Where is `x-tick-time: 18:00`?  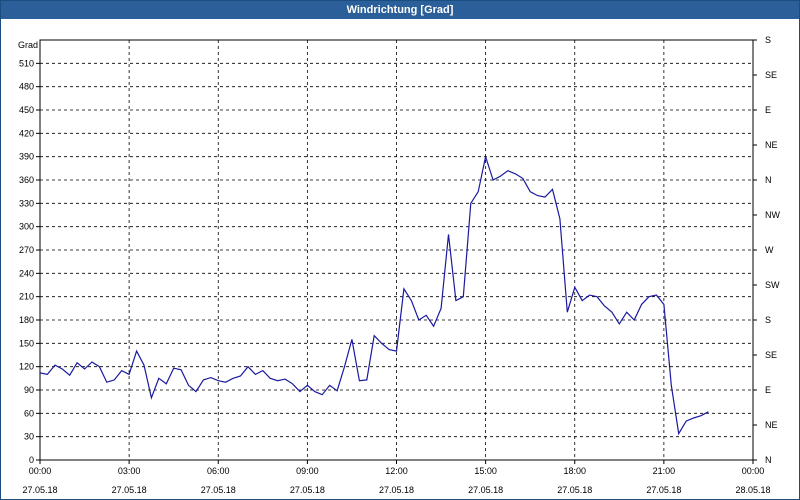 x-tick-time: 18:00 is located at coordinates (574, 471).